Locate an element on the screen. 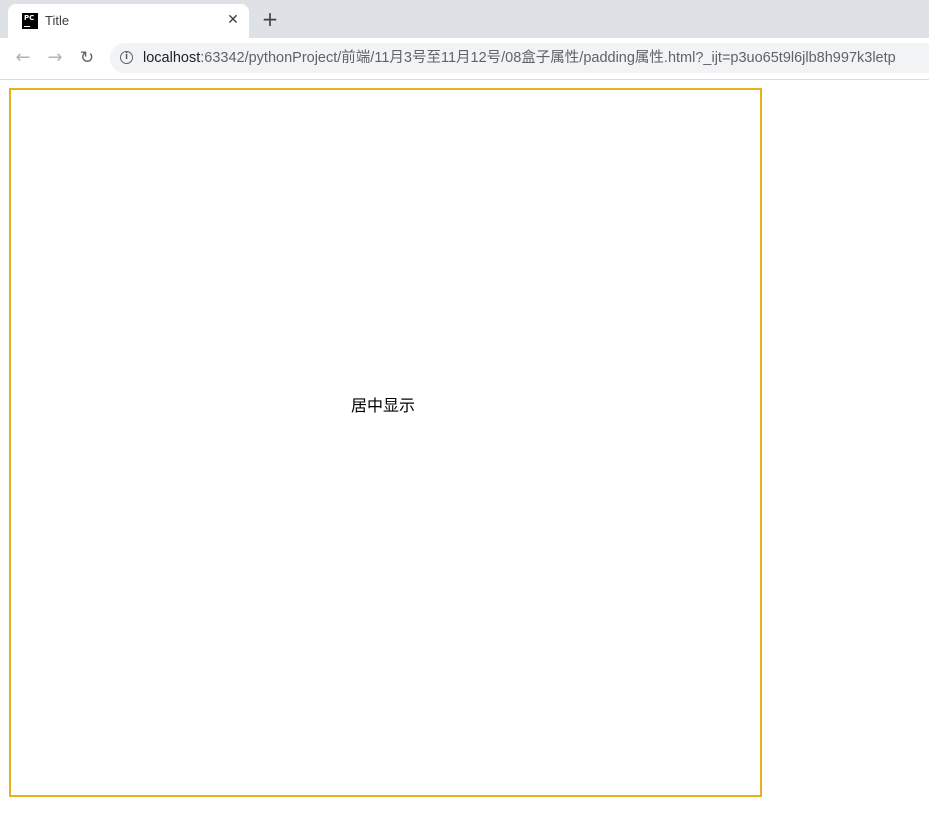 The width and height of the screenshot is (929, 836). tab-strip: PC Title ✕ + is located at coordinates (464, 19).